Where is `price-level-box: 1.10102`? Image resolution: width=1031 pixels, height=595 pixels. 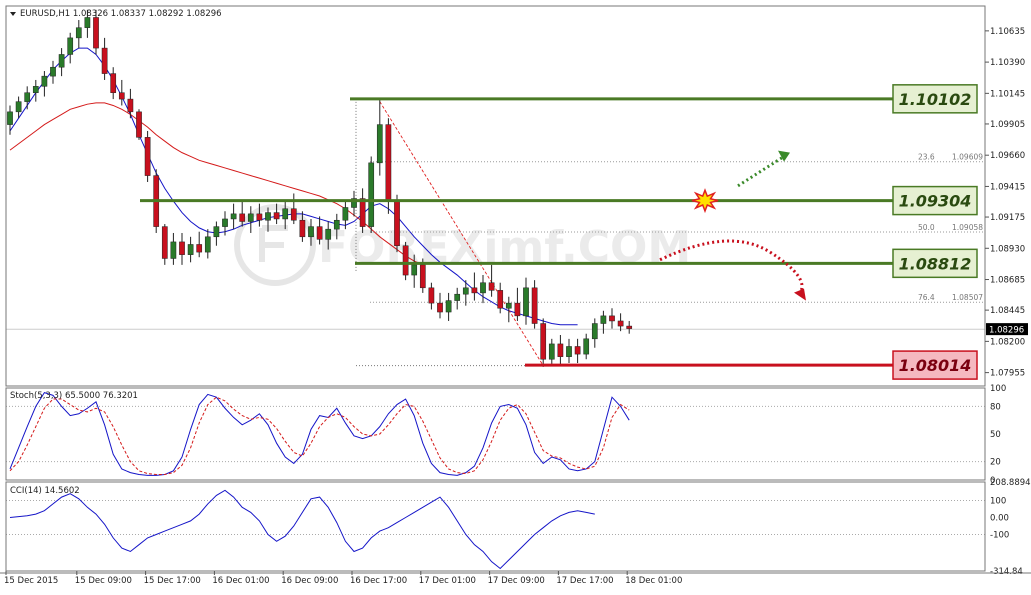 price-level-box: 1.10102 is located at coordinates (935, 99).